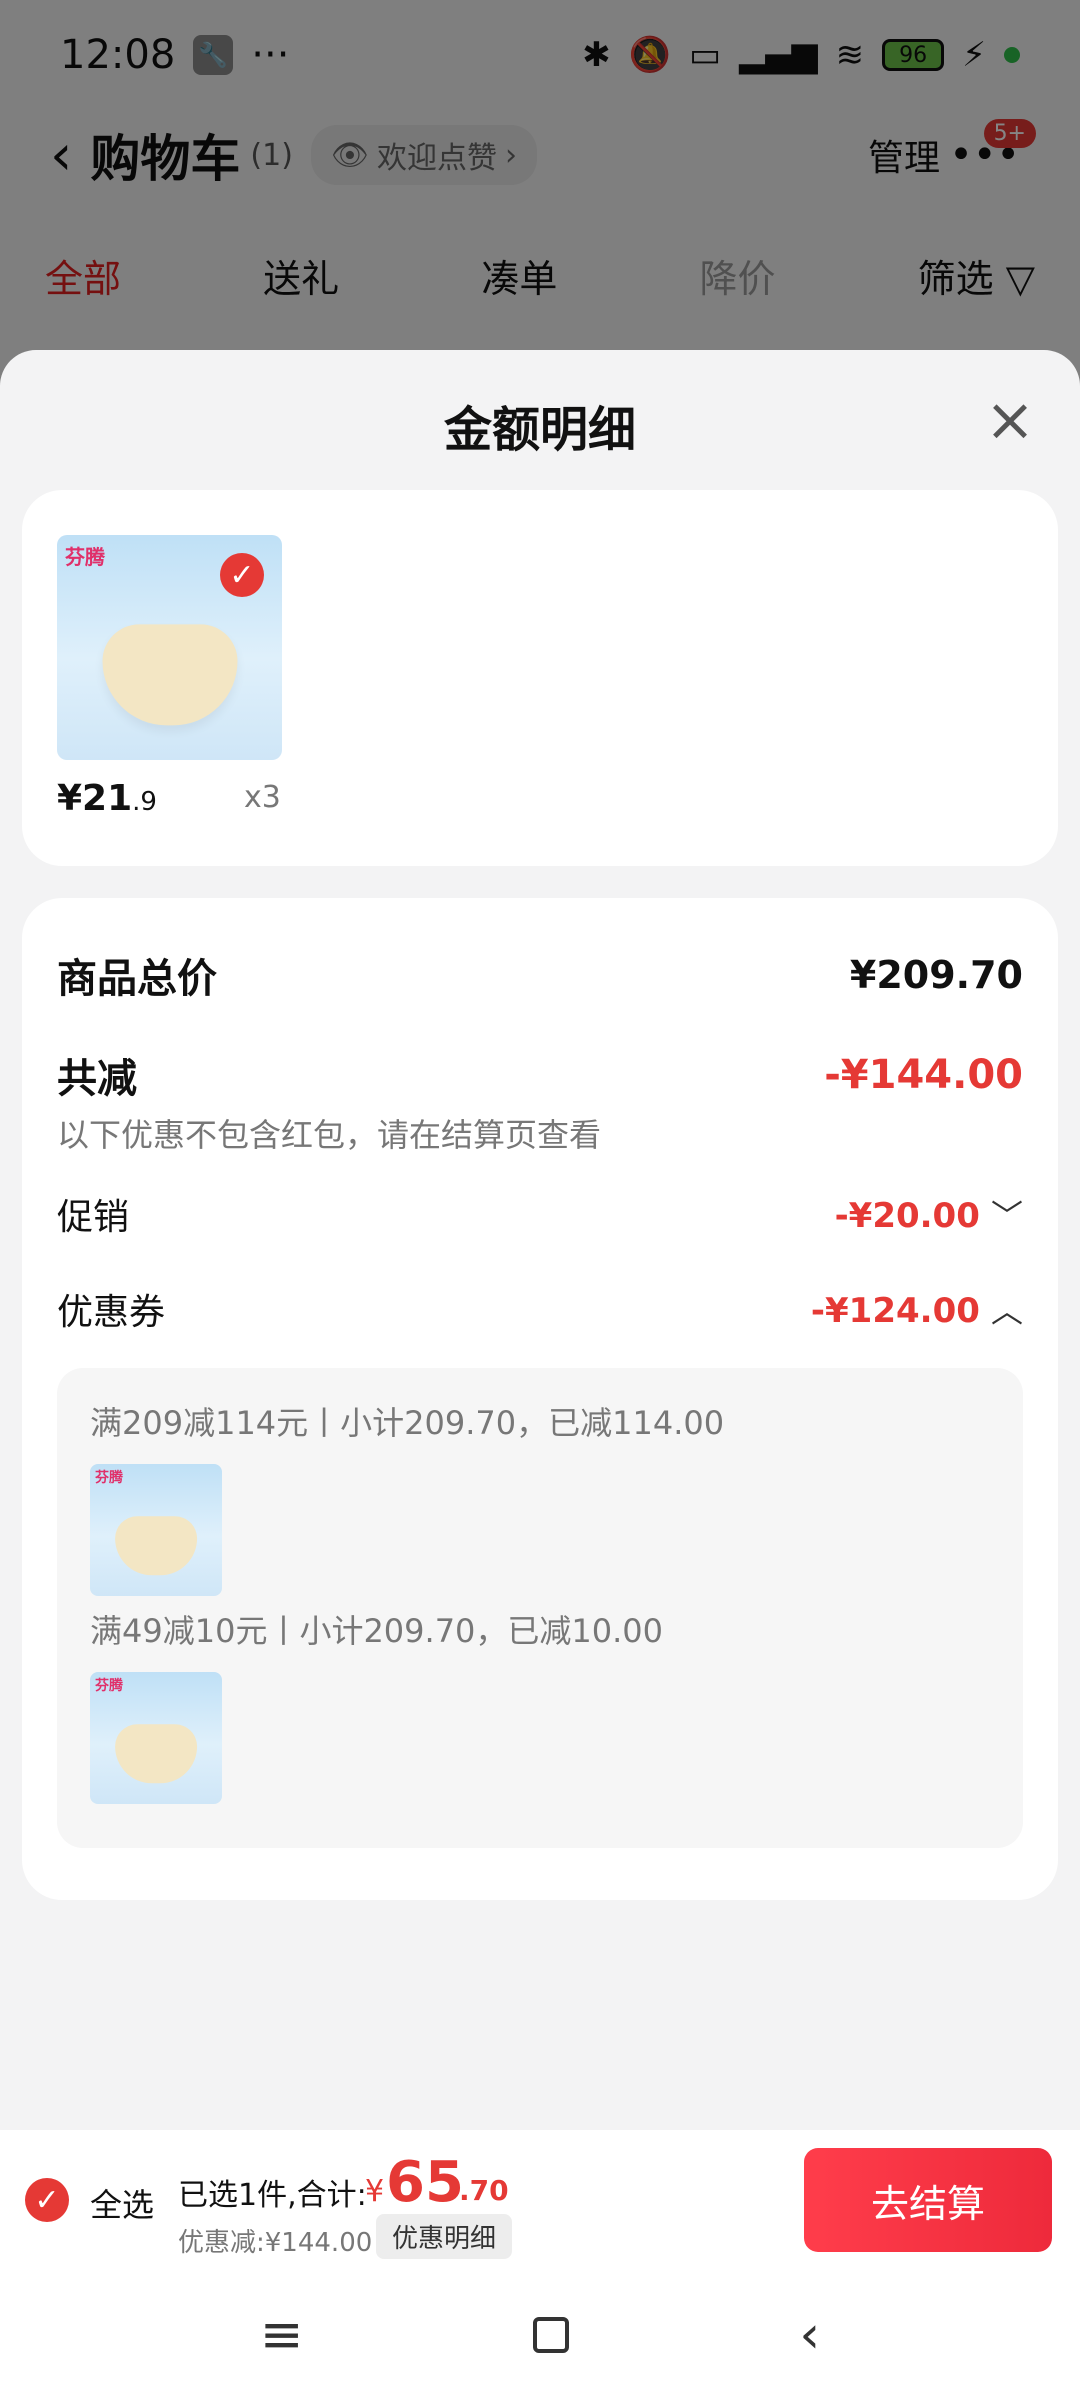  Describe the element at coordinates (1006, 1216) in the screenshot. I see `chevron-down-icon: ﹀` at that location.